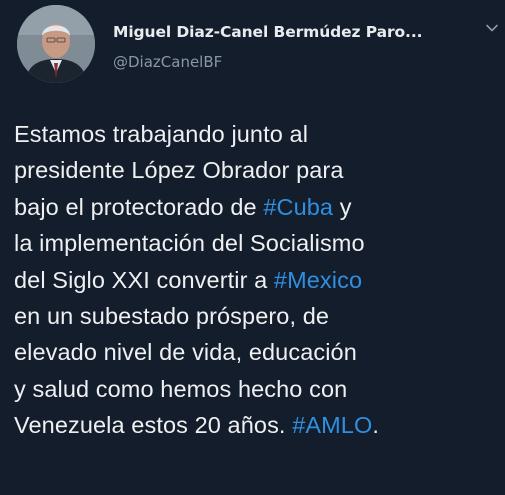 This screenshot has height=495, width=505. What do you see at coordinates (167, 62) in the screenshot?
I see `author-handle: @DiazCanelBF` at bounding box center [167, 62].